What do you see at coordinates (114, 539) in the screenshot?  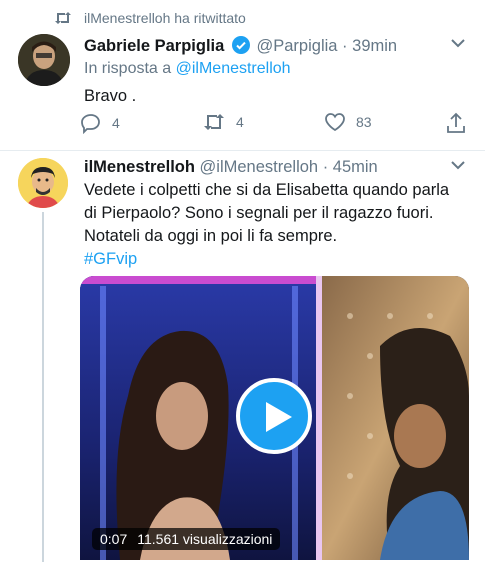 I see `video-elapsed: 0:07` at bounding box center [114, 539].